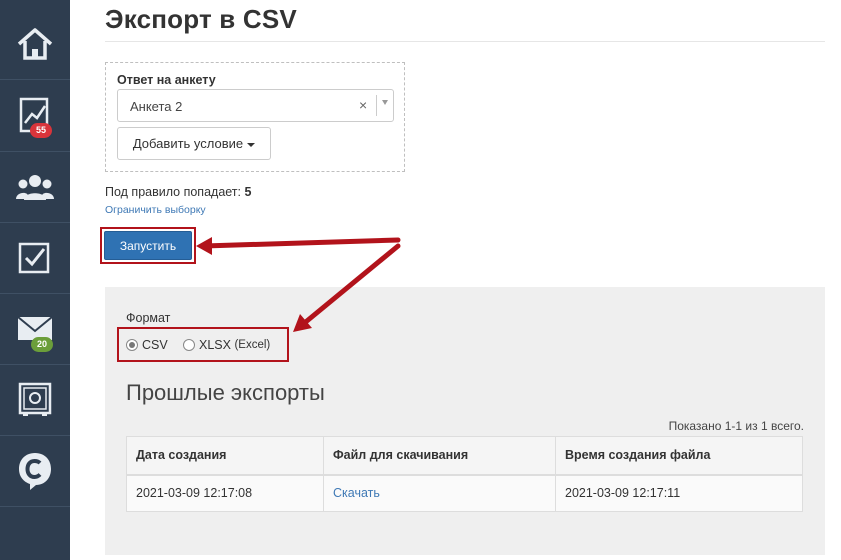 This screenshot has width=841, height=560. Describe the element at coordinates (155, 345) in the screenshot. I see `csv-label: CSV` at that location.